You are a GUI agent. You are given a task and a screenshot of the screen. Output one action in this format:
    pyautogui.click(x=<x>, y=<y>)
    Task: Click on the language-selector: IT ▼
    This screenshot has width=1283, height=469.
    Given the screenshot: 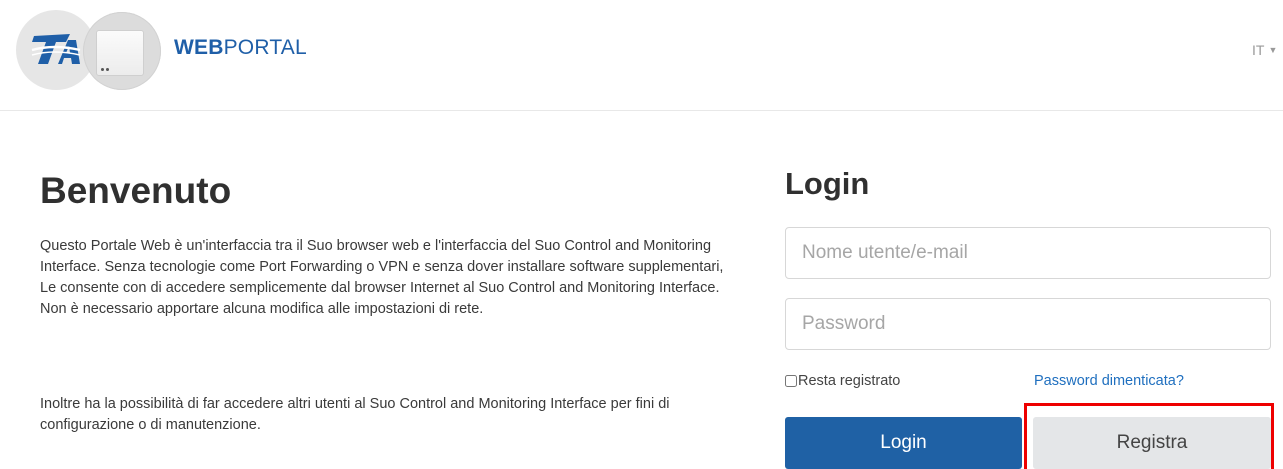 What is the action you would take?
    pyautogui.click(x=1264, y=50)
    